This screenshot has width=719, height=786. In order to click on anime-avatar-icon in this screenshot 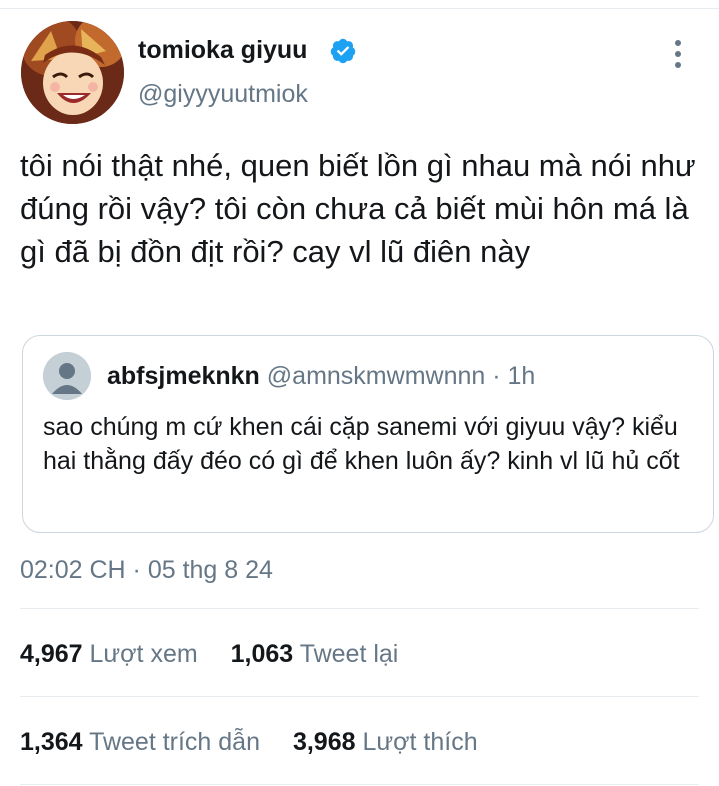, I will do `click(72, 72)`.